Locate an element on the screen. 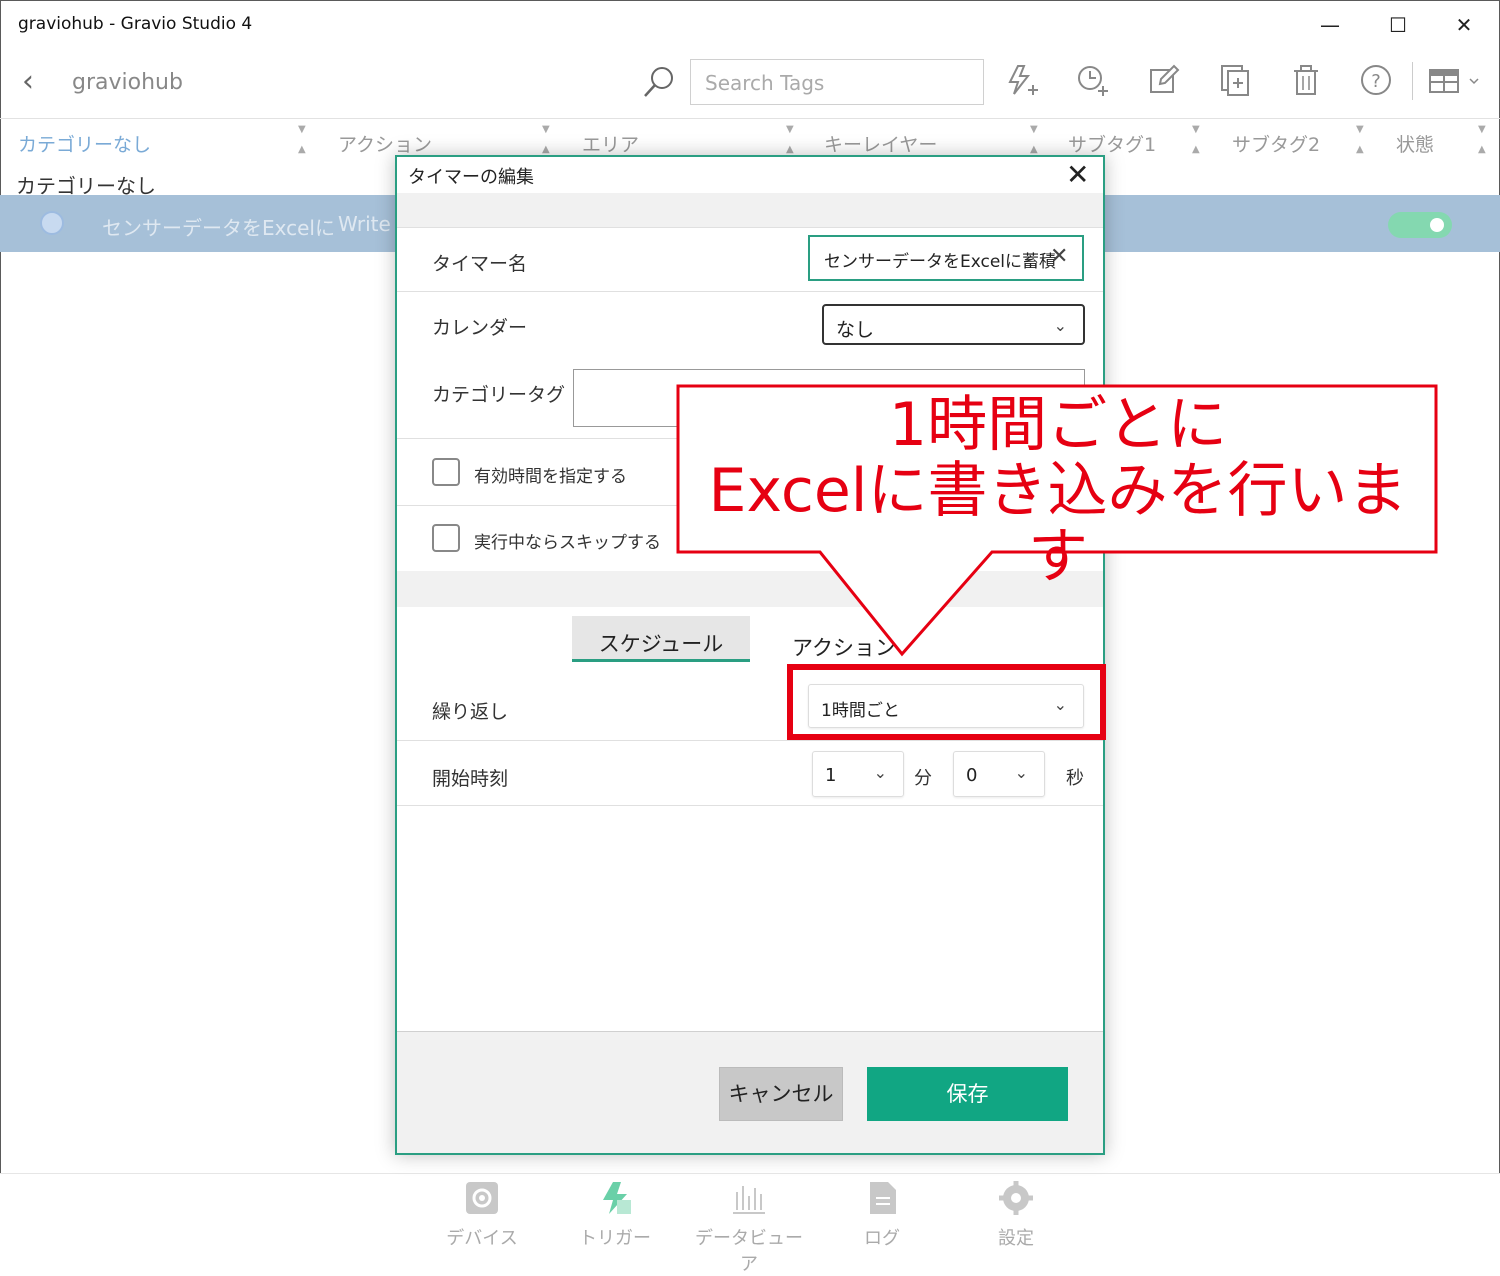  category-tag-label: カテゴリータグ is located at coordinates (499, 395).